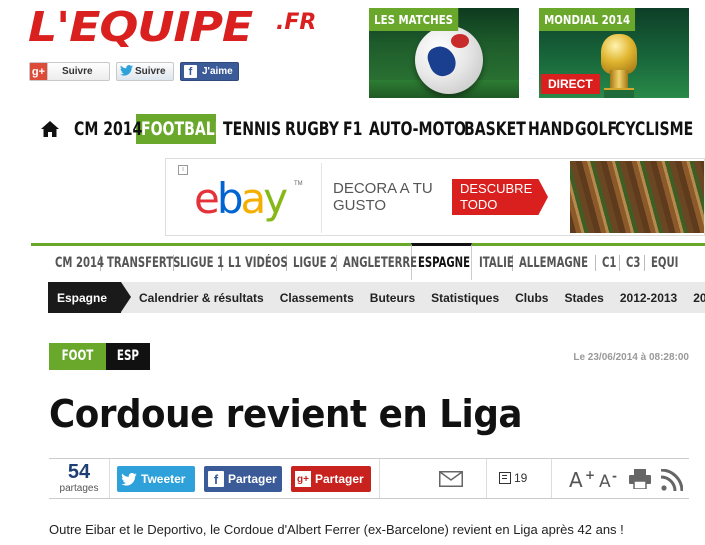 The height and width of the screenshot is (545, 705). What do you see at coordinates (551, 129) in the screenshot?
I see `nav-hand: HAND` at bounding box center [551, 129].